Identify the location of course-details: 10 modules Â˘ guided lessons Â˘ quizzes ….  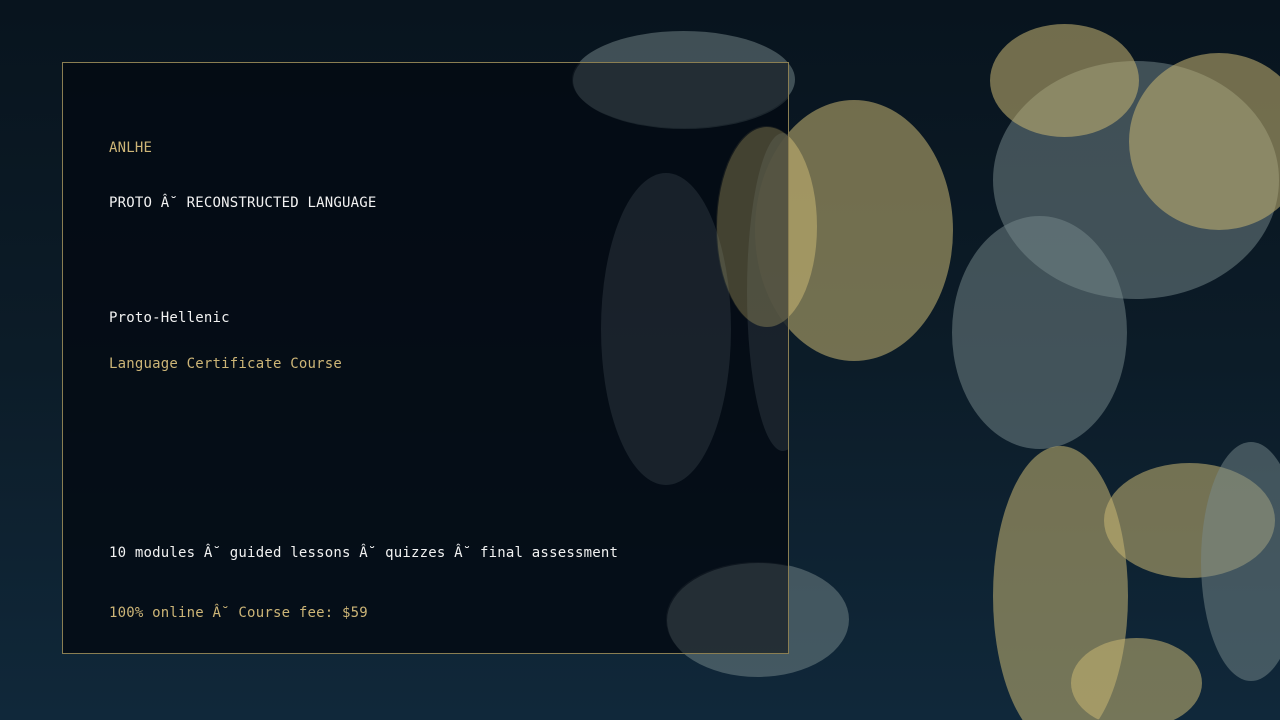
(364, 553).